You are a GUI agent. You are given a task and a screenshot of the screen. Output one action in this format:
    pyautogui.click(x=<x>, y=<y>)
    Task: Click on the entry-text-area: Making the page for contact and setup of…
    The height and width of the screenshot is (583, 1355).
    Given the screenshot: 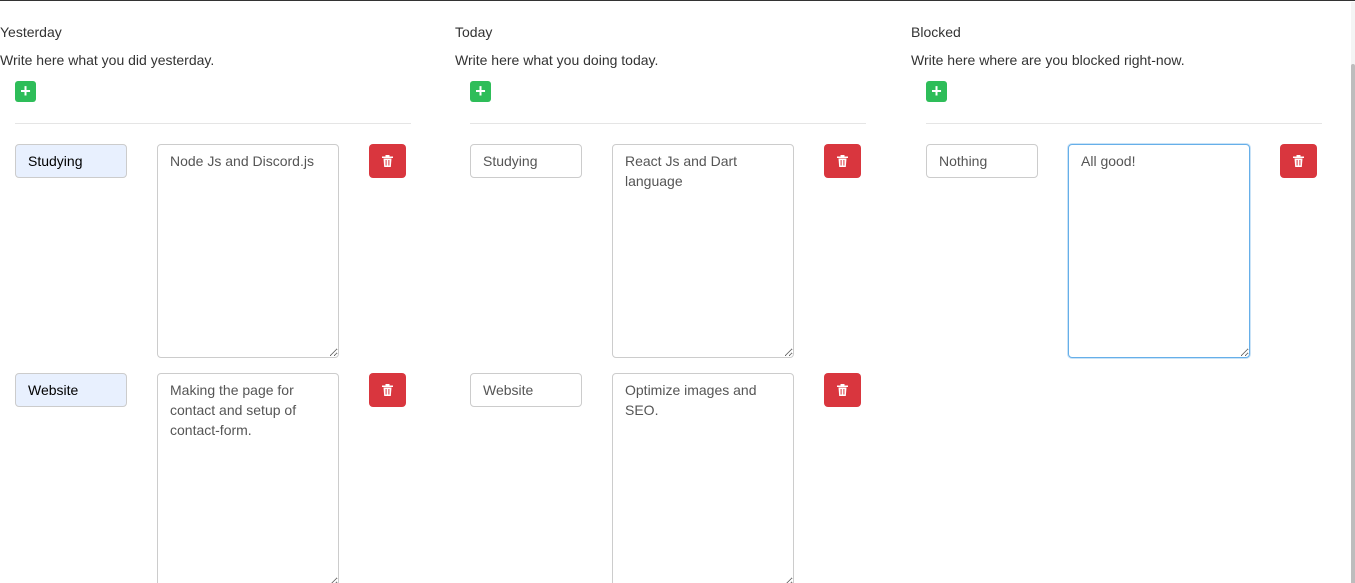 What is the action you would take?
    pyautogui.click(x=248, y=478)
    